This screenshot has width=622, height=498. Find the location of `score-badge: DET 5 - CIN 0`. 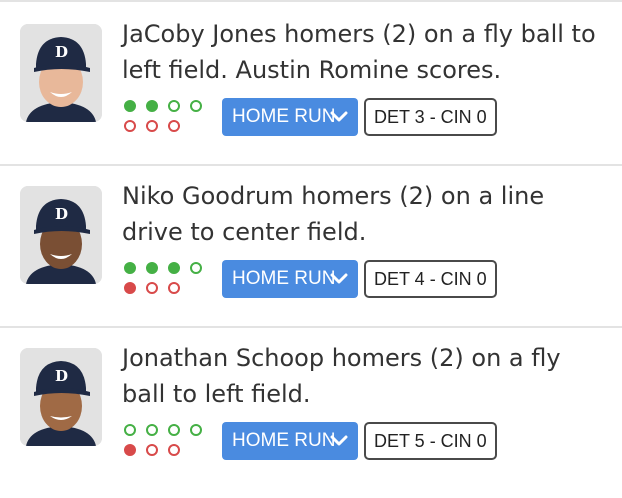

score-badge: DET 5 - CIN 0 is located at coordinates (430, 441).